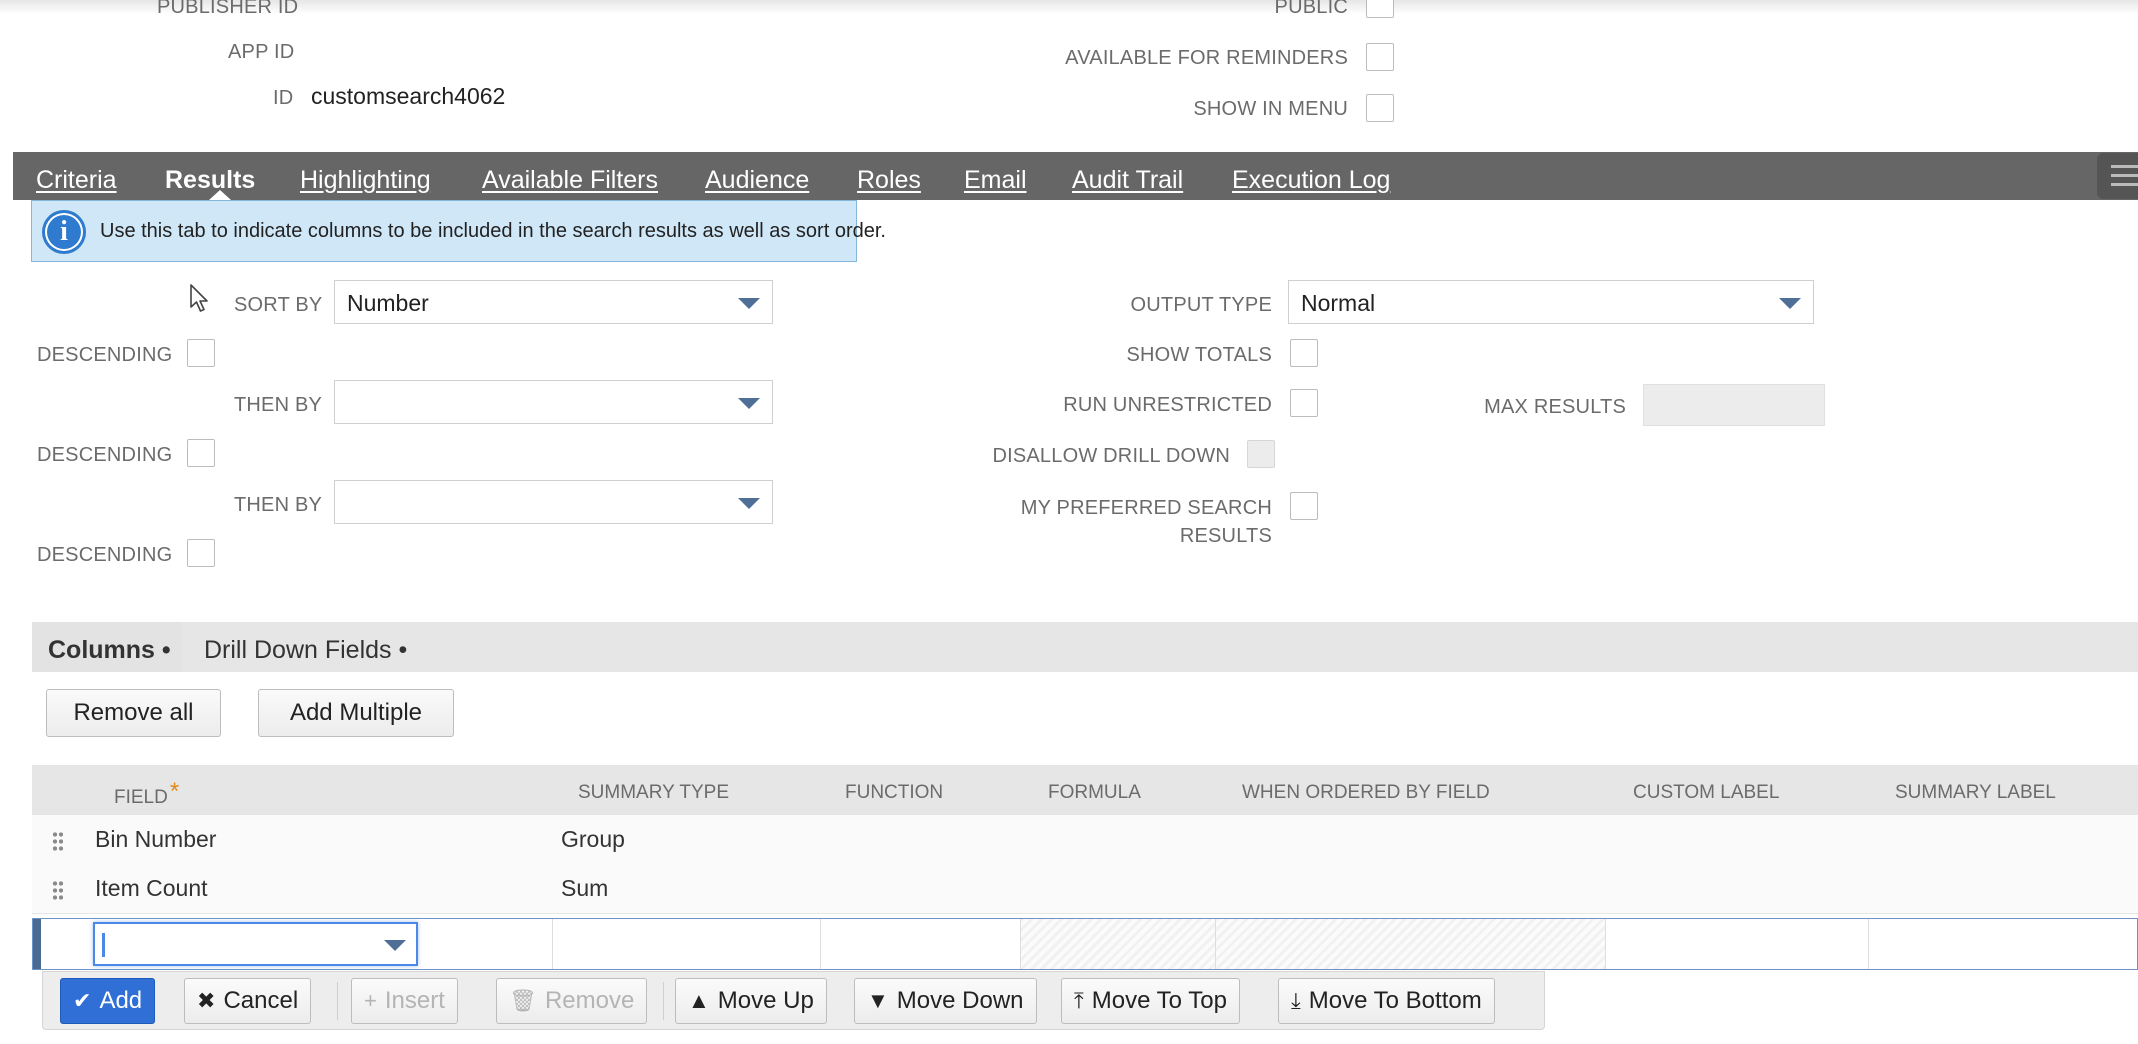  I want to click on move-to-top-button-label: Move To Top, so click(1159, 1000).